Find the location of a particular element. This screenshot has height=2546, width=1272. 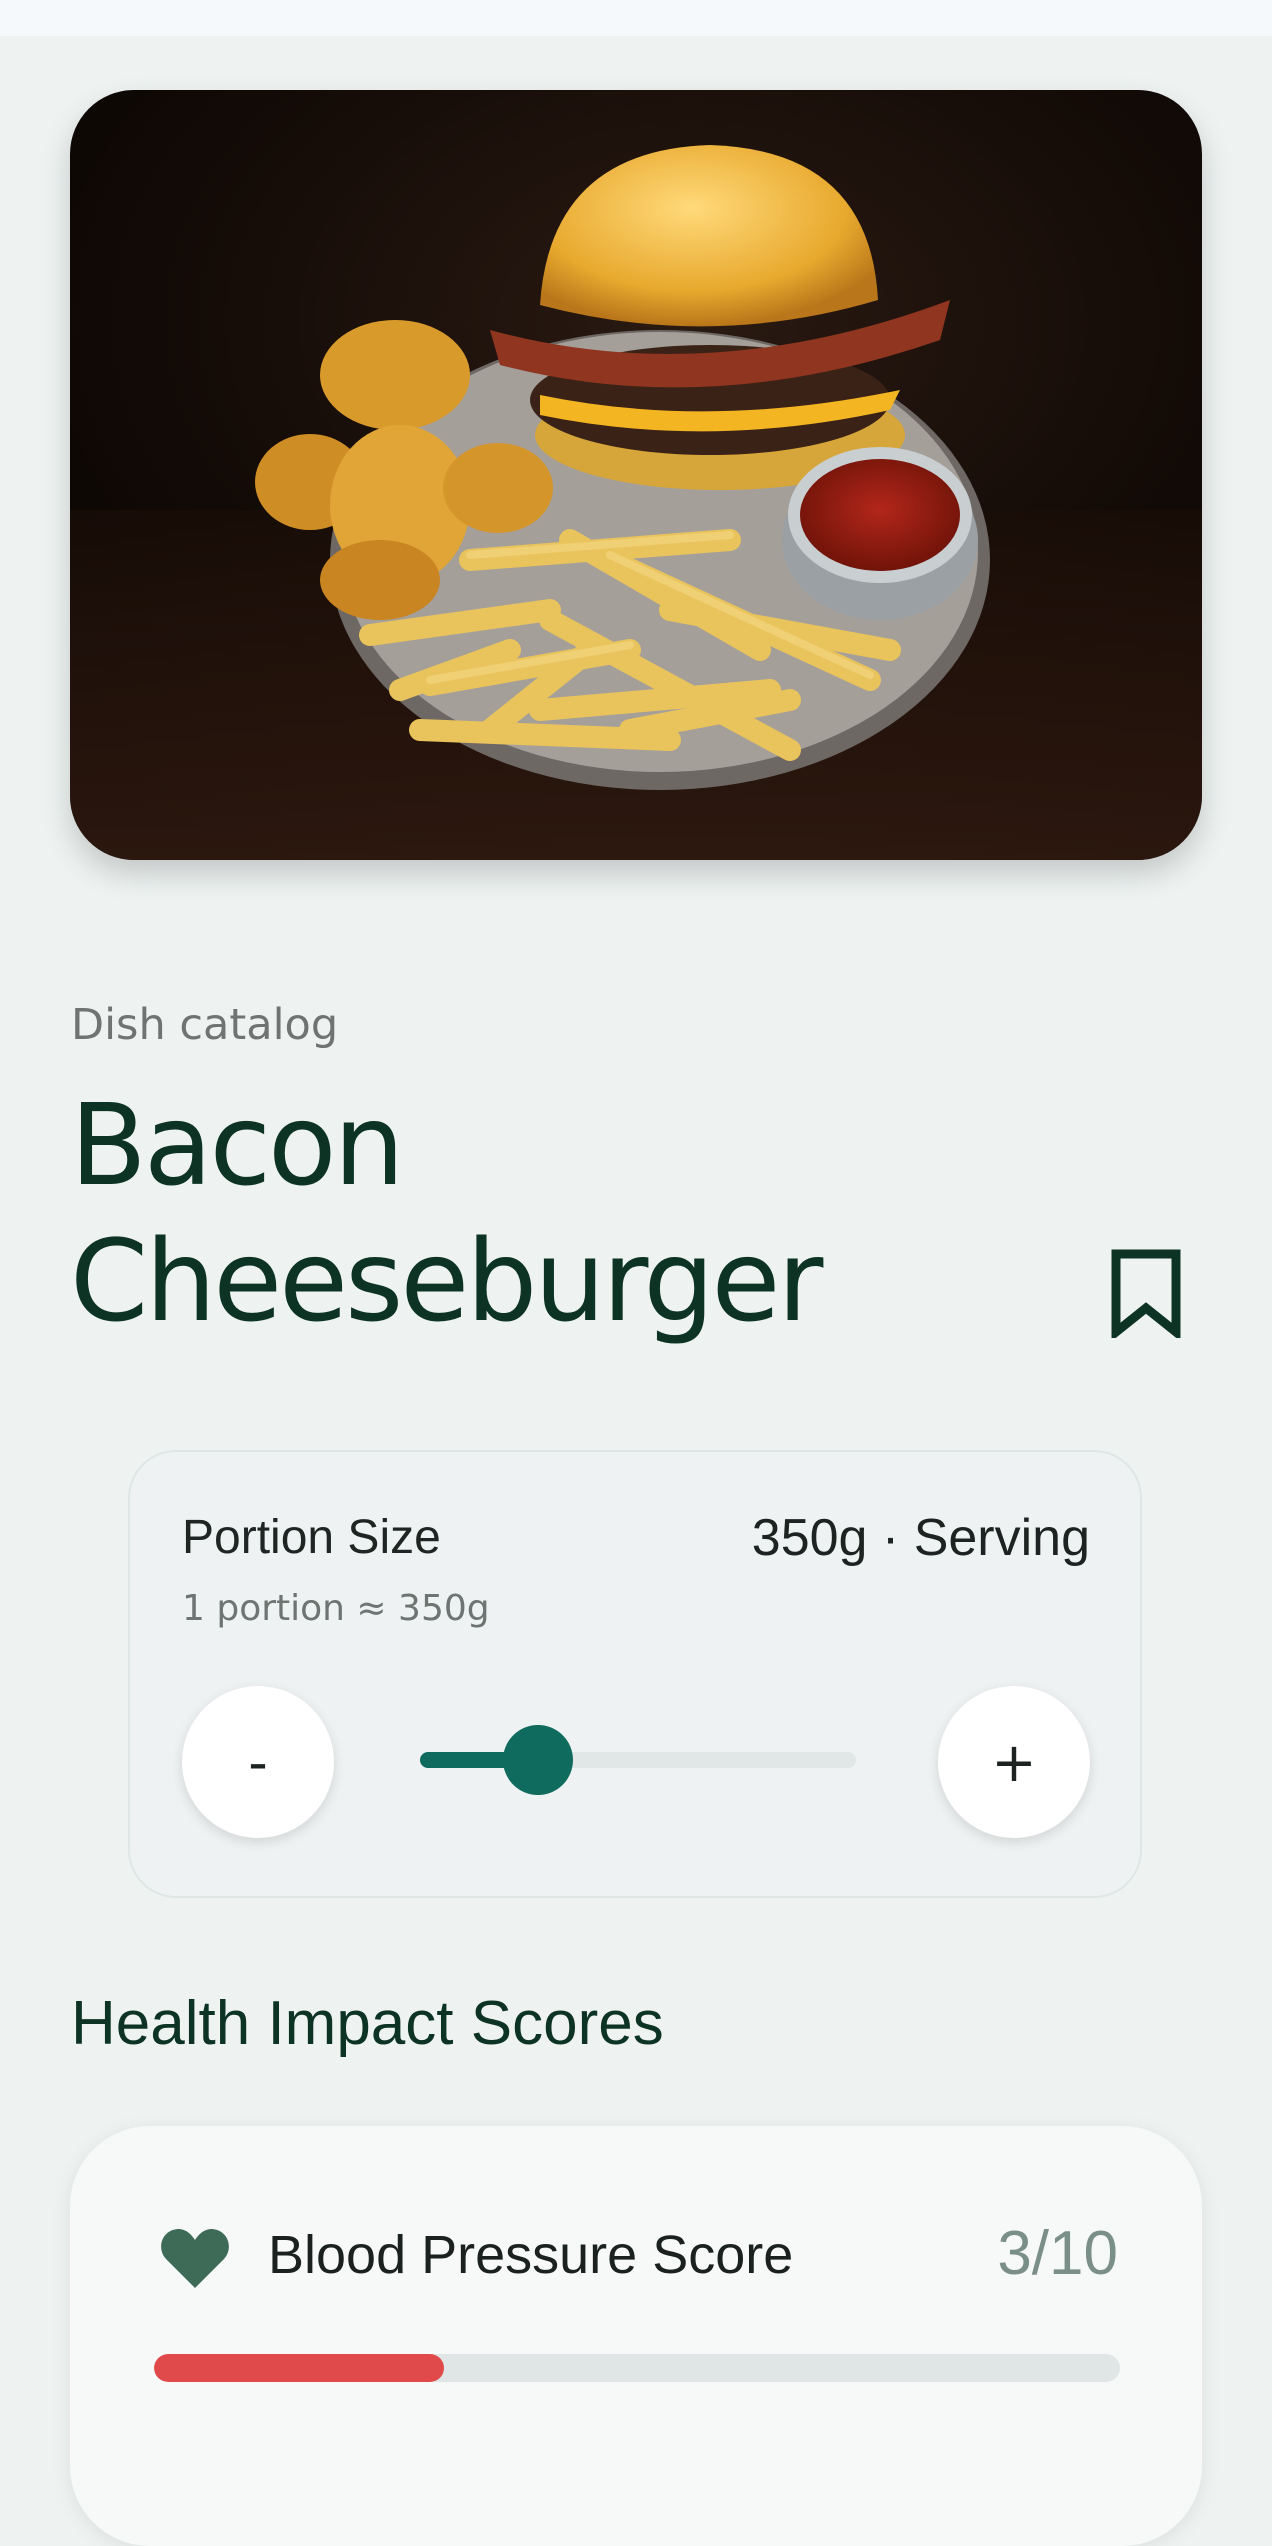

bookmark-icon is located at coordinates (1146, 1295).